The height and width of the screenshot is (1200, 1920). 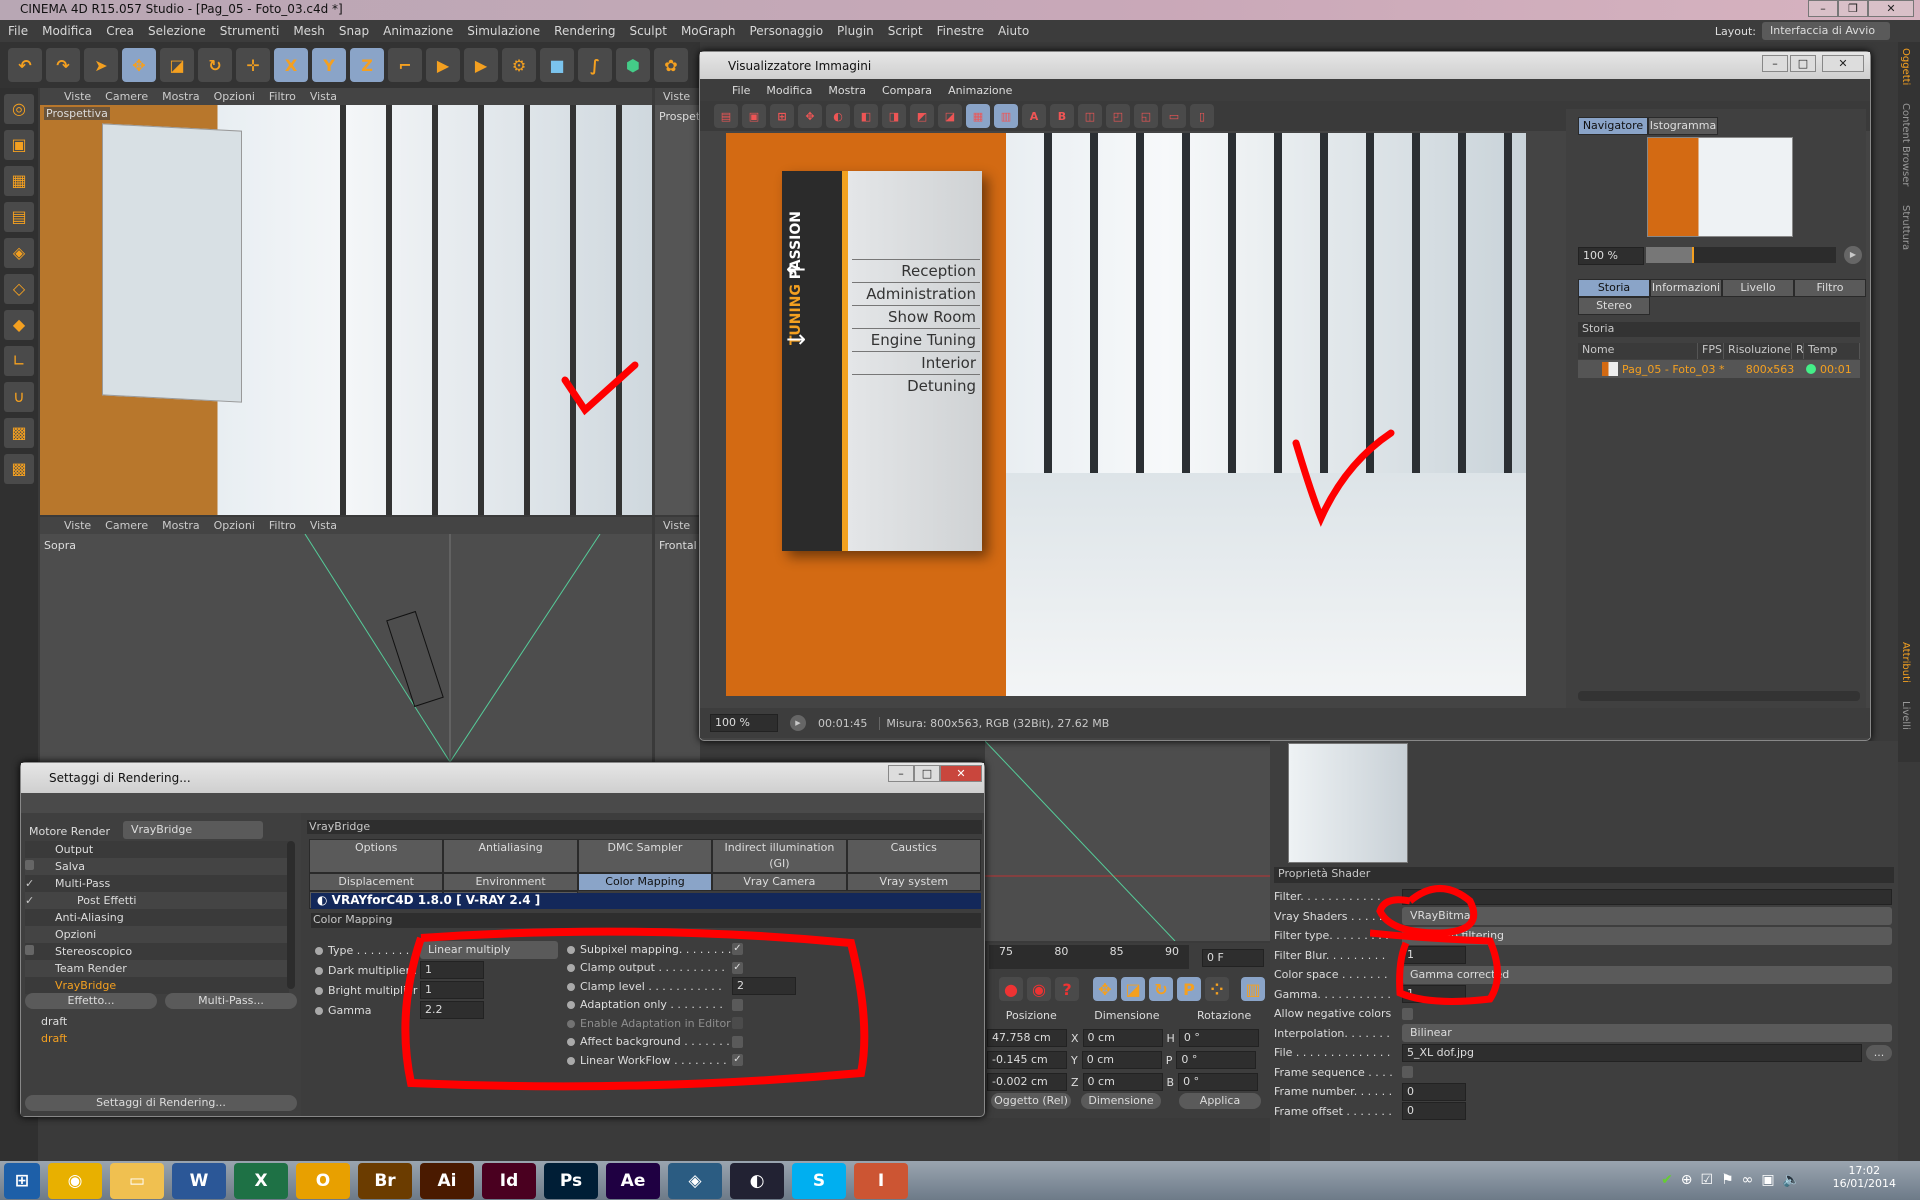 I want to click on render-tree-item: ✓ Post Effetti, so click(x=157, y=900).